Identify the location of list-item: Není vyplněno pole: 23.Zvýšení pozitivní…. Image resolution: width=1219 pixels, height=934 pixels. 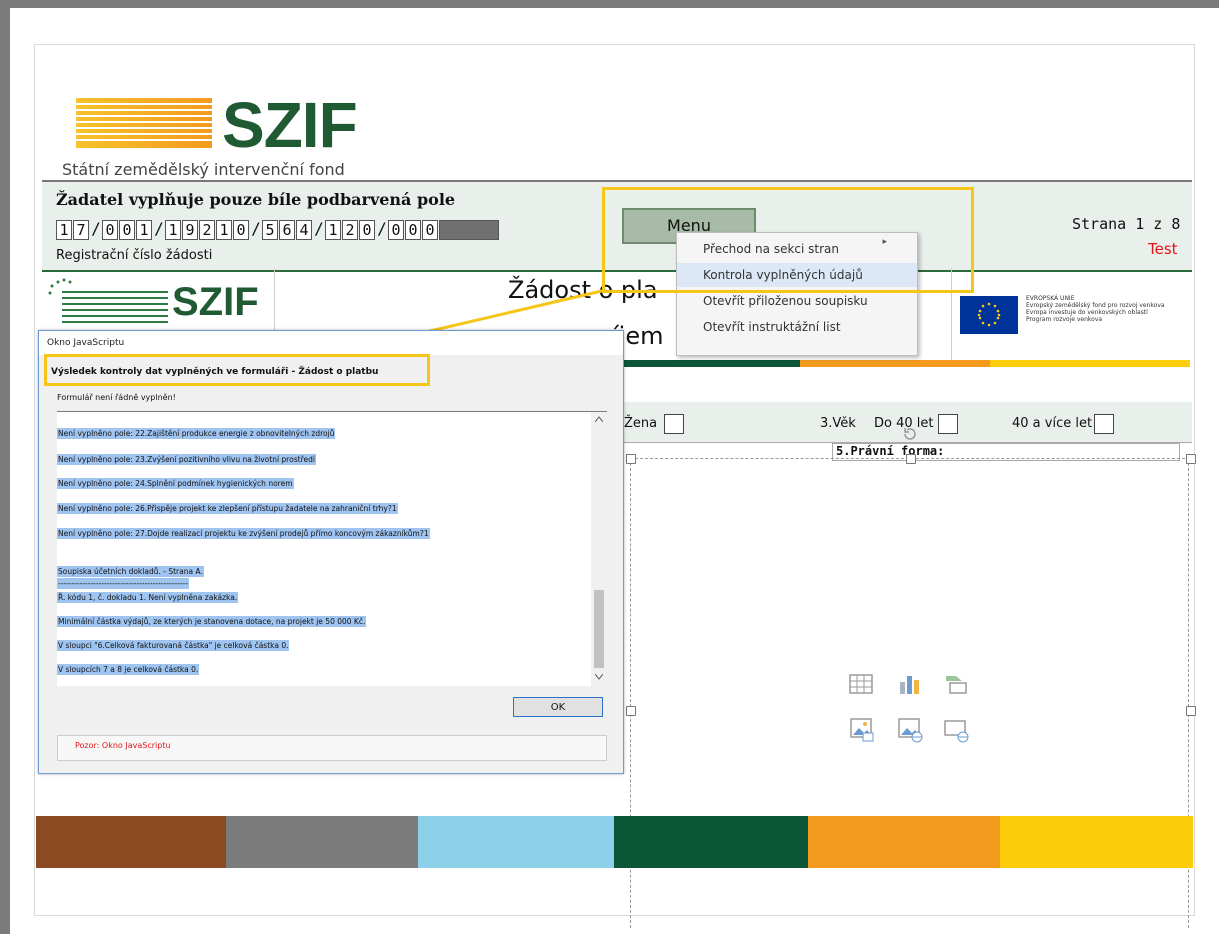
(186, 459).